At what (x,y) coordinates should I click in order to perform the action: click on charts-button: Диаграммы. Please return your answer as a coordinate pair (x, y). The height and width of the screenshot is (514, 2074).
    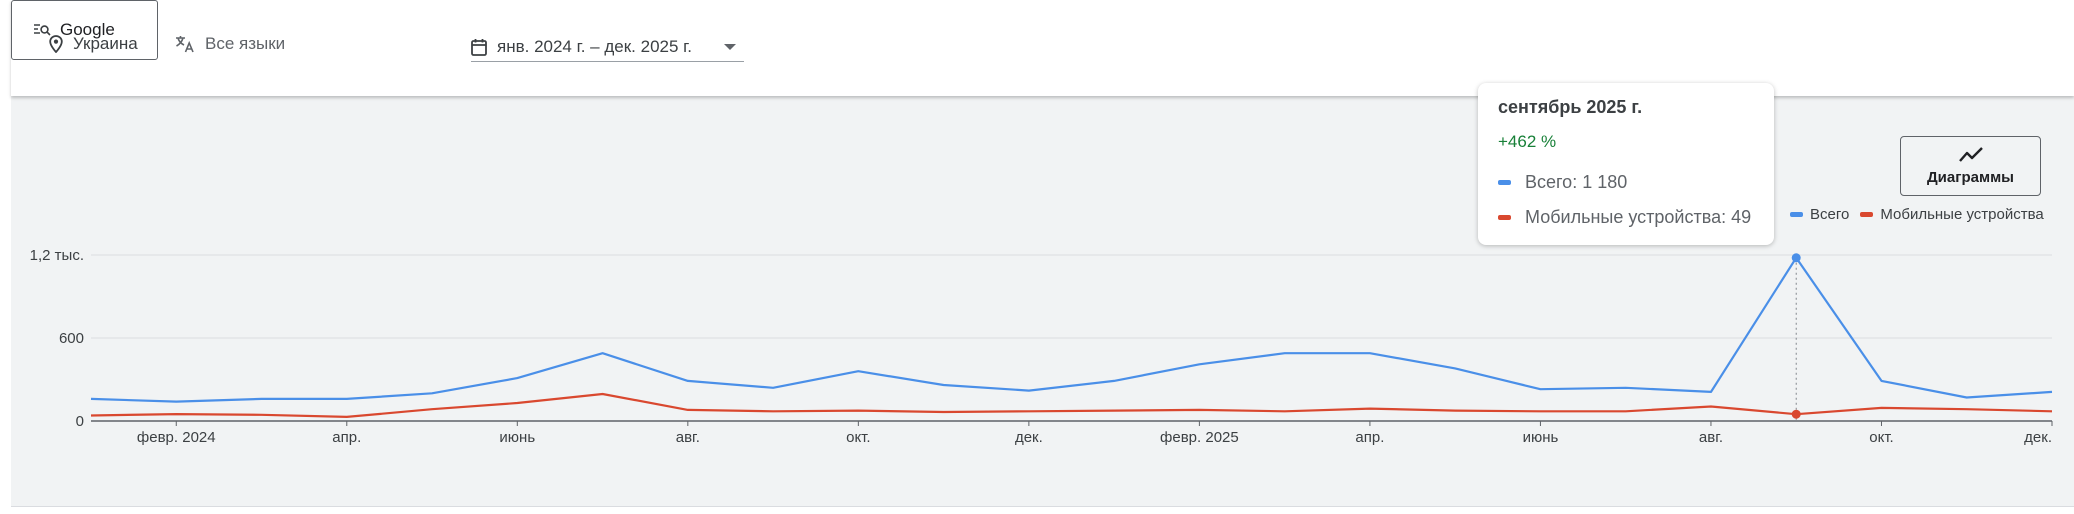
    Looking at the image, I should click on (1970, 166).